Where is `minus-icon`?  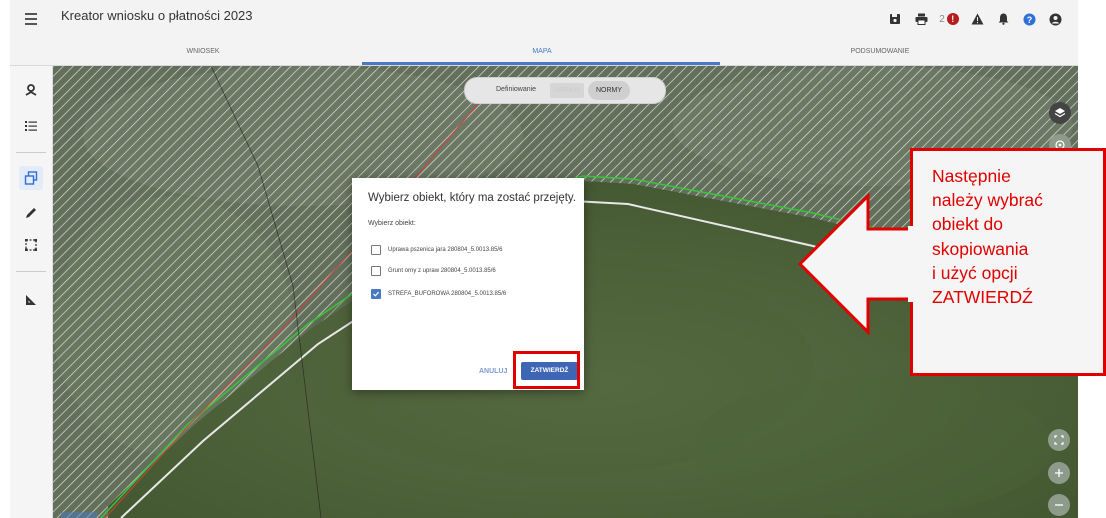 minus-icon is located at coordinates (1059, 505).